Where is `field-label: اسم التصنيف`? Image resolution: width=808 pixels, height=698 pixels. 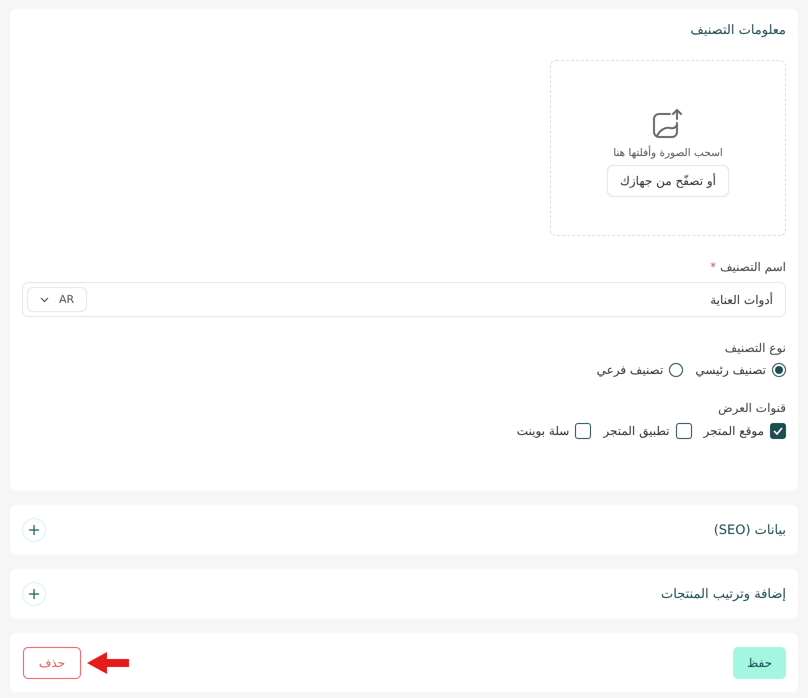
field-label: اسم التصنيف is located at coordinates (753, 267).